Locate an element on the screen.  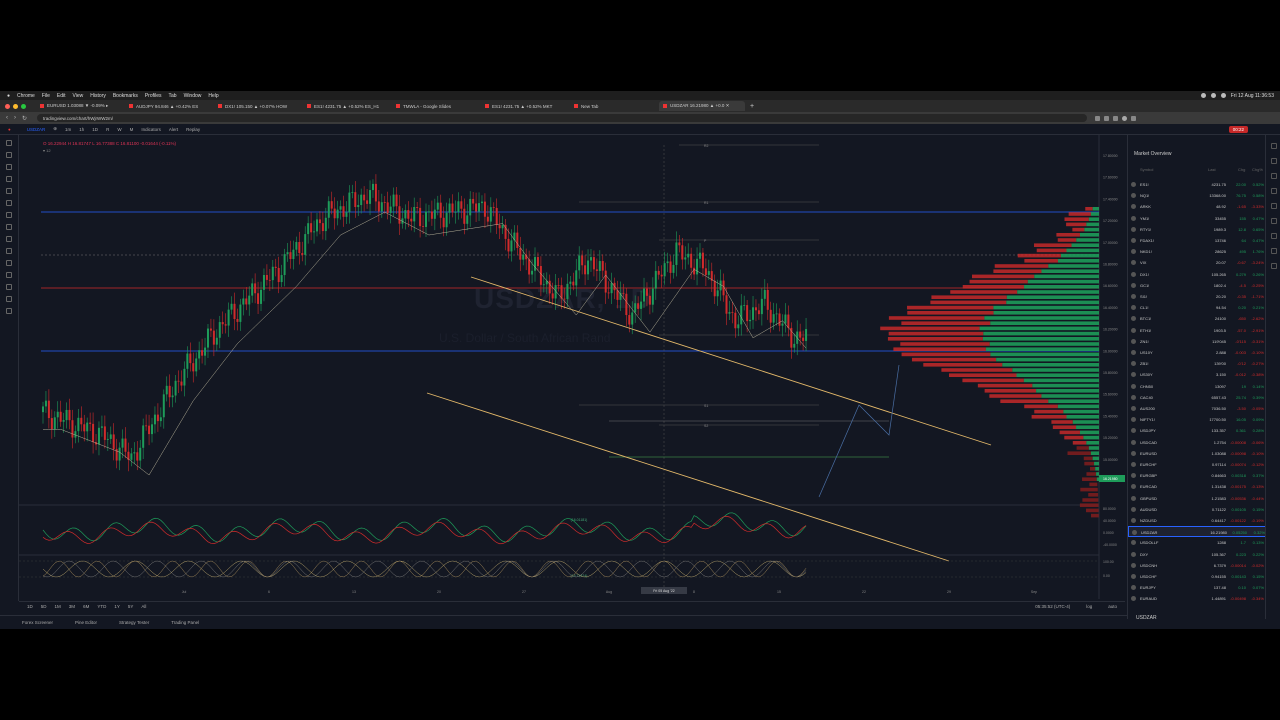
new-tab-button: + is located at coordinates (752, 106).